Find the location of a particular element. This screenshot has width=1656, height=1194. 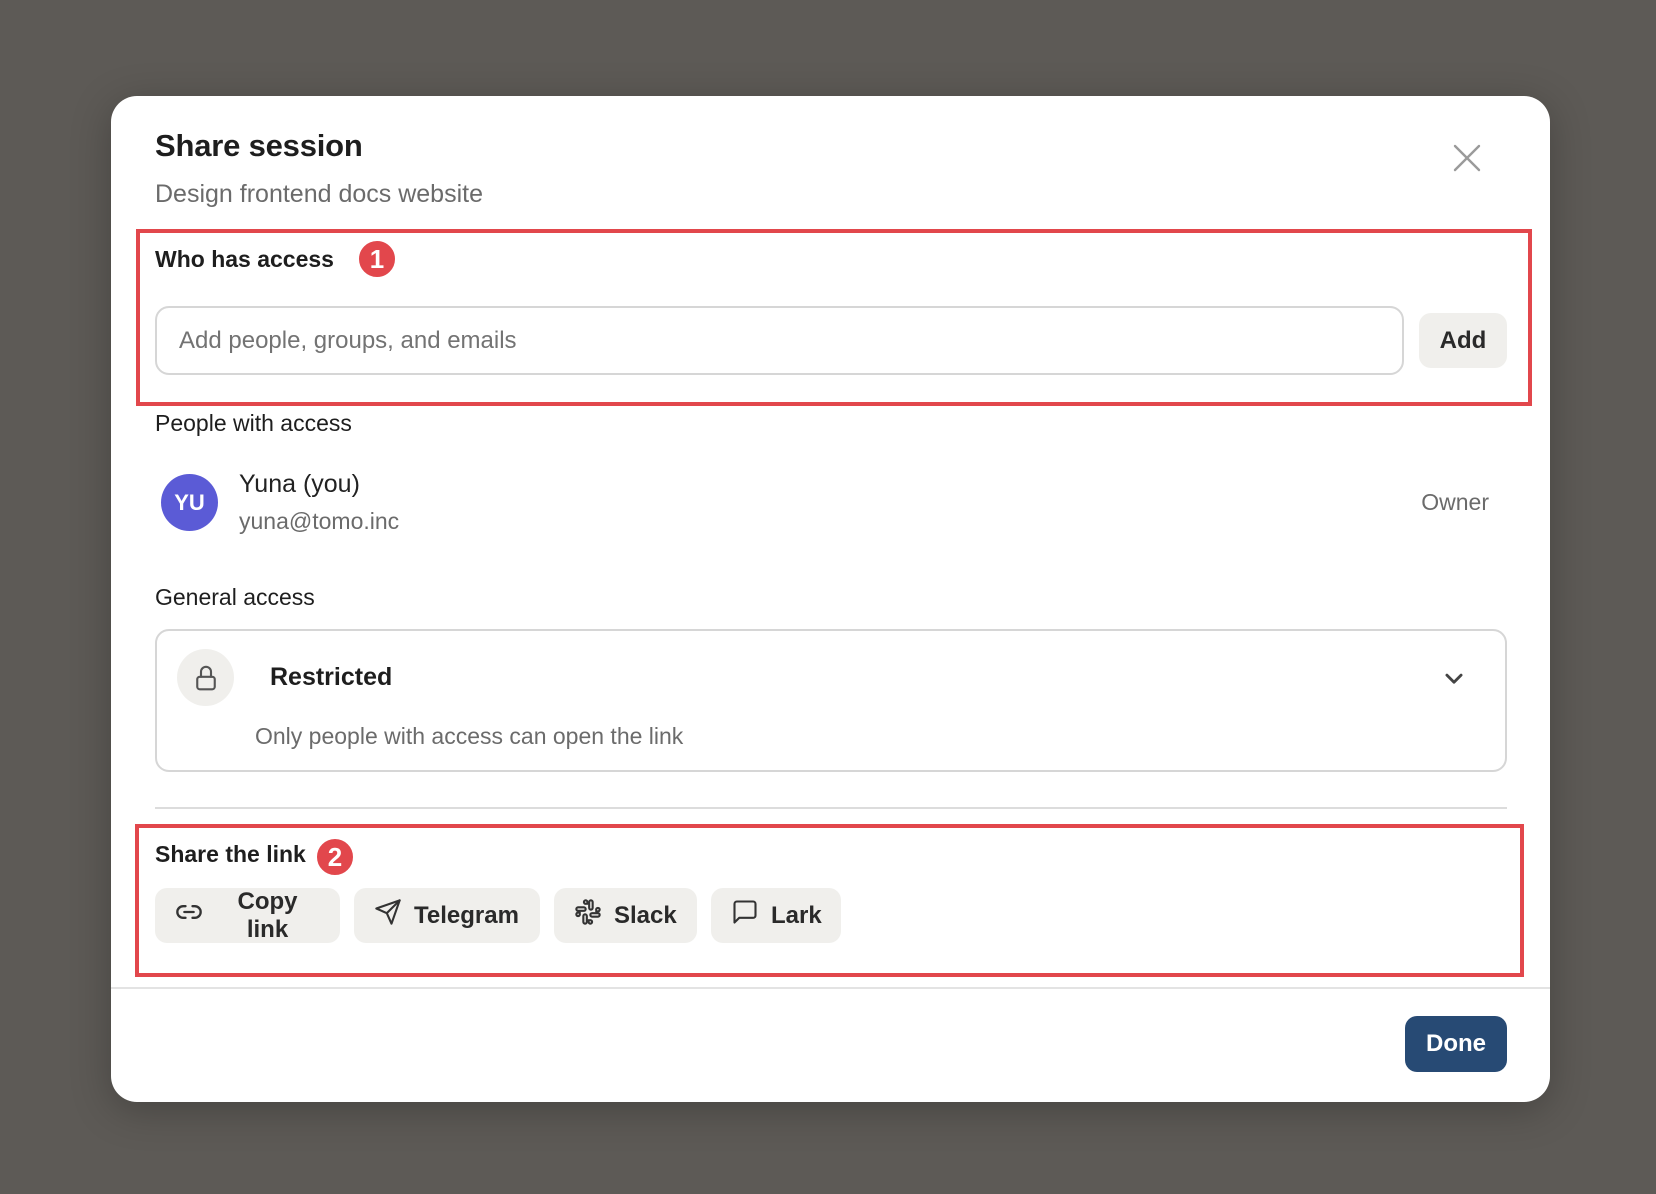

dialog-subtitle: Design frontend docs website is located at coordinates (319, 194).